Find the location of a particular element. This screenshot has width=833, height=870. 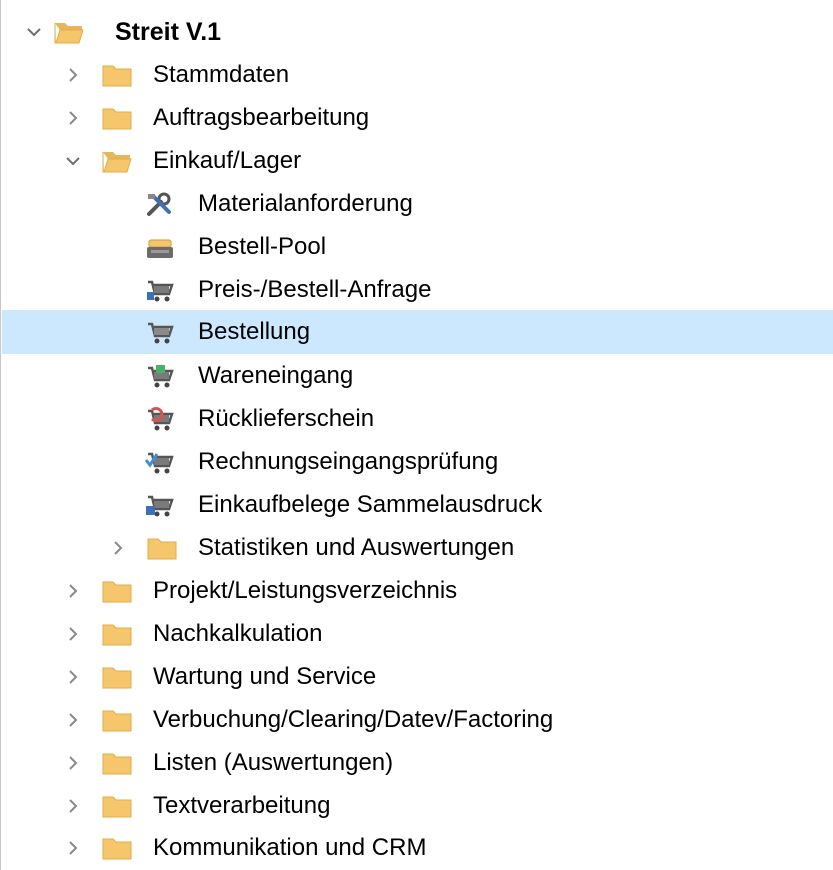

tree-node-label: Nachkalkulation is located at coordinates (238, 633).